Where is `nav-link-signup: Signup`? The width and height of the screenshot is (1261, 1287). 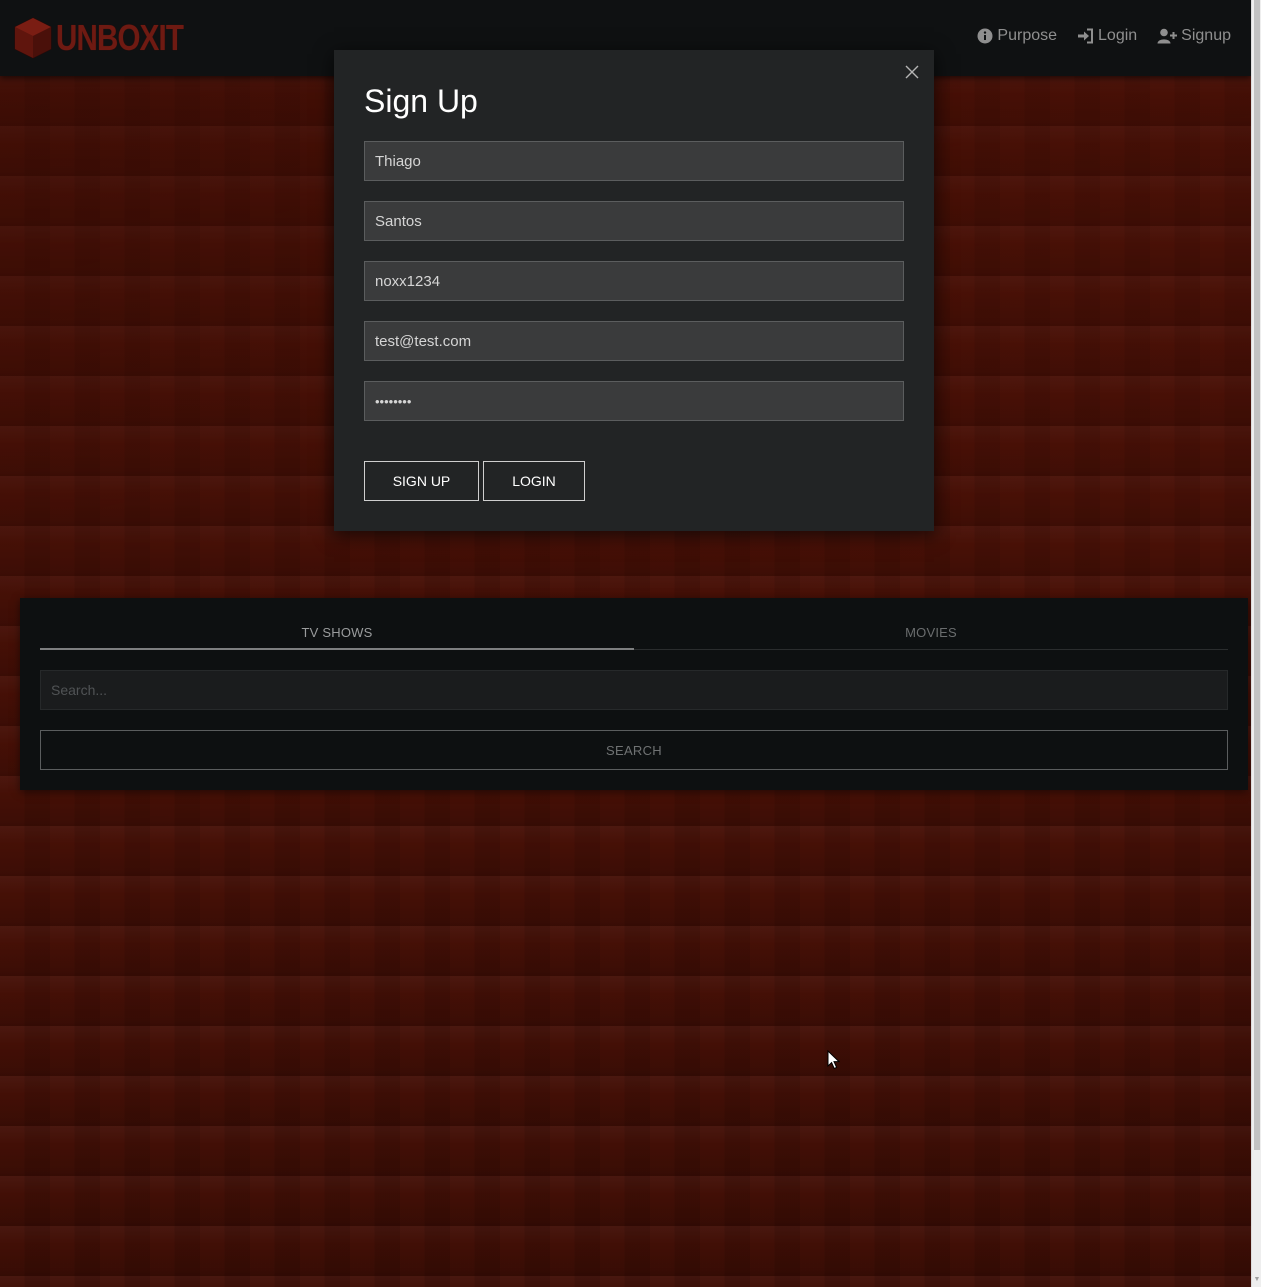
nav-link-signup: Signup is located at coordinates (1194, 36).